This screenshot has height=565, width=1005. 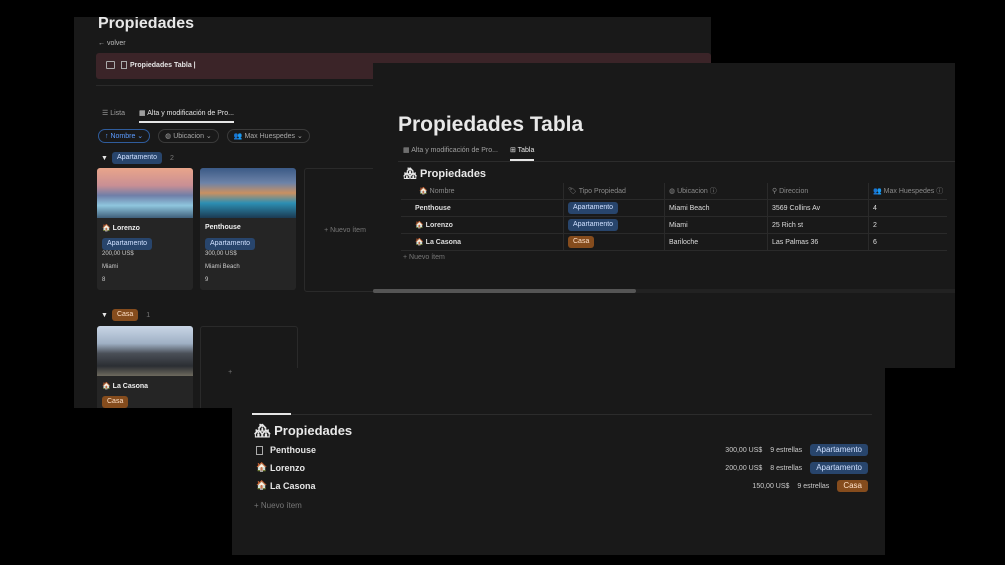 What do you see at coordinates (491, 124) in the screenshot?
I see `page-title: Propiedades Tabla` at bounding box center [491, 124].